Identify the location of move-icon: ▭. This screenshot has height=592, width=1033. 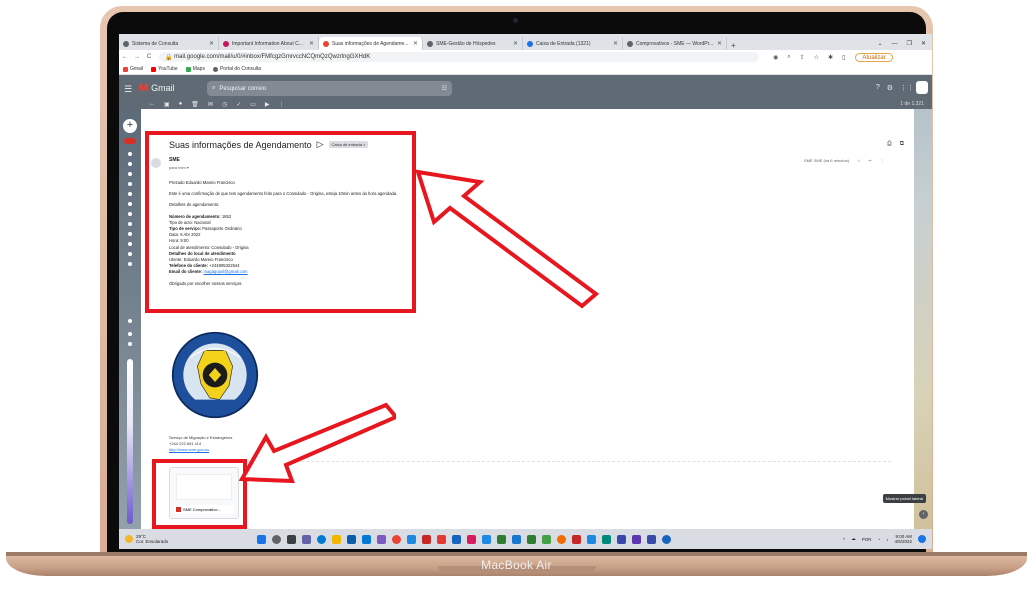
(253, 104).